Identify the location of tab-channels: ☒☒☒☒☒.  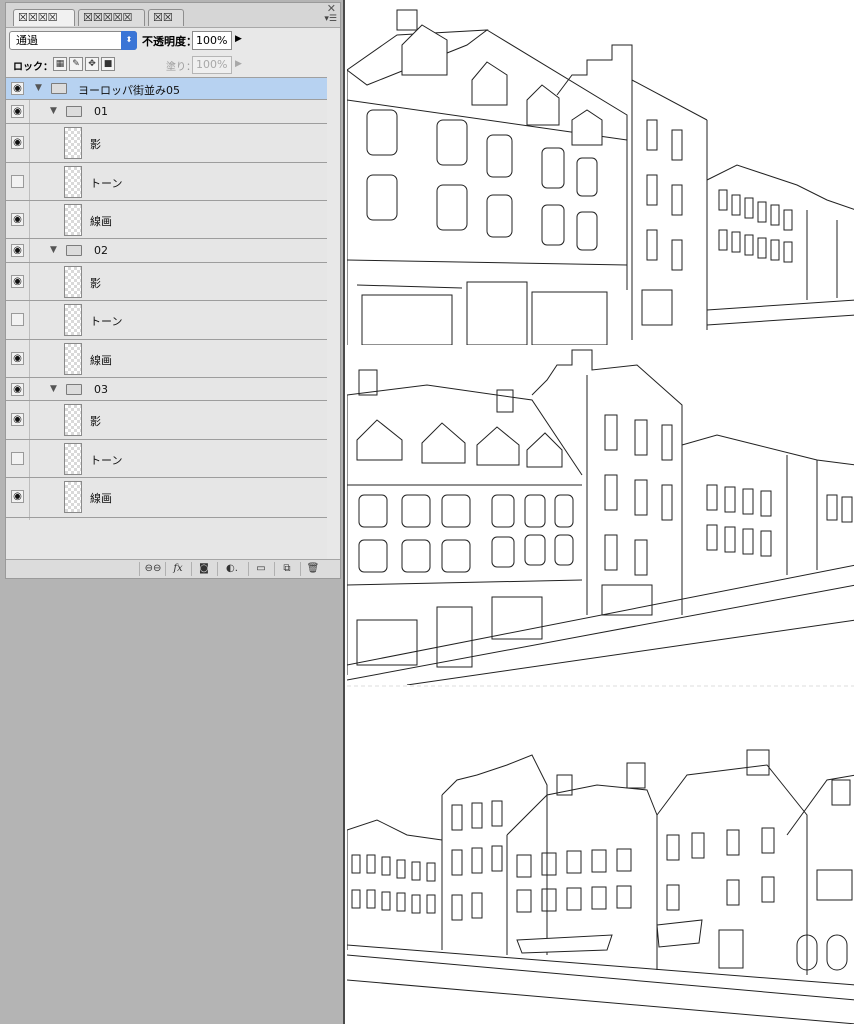
(111, 17).